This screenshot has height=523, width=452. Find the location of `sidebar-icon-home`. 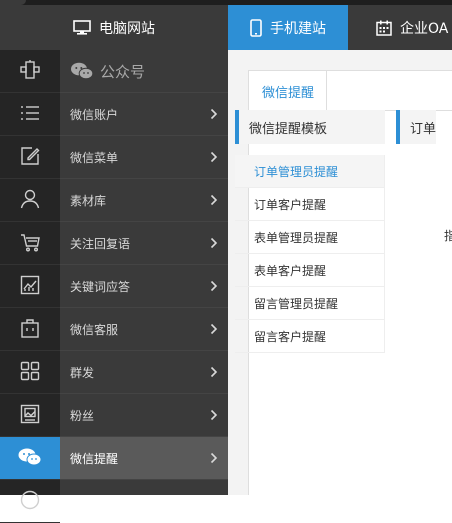

sidebar-icon-home is located at coordinates (30, 71).